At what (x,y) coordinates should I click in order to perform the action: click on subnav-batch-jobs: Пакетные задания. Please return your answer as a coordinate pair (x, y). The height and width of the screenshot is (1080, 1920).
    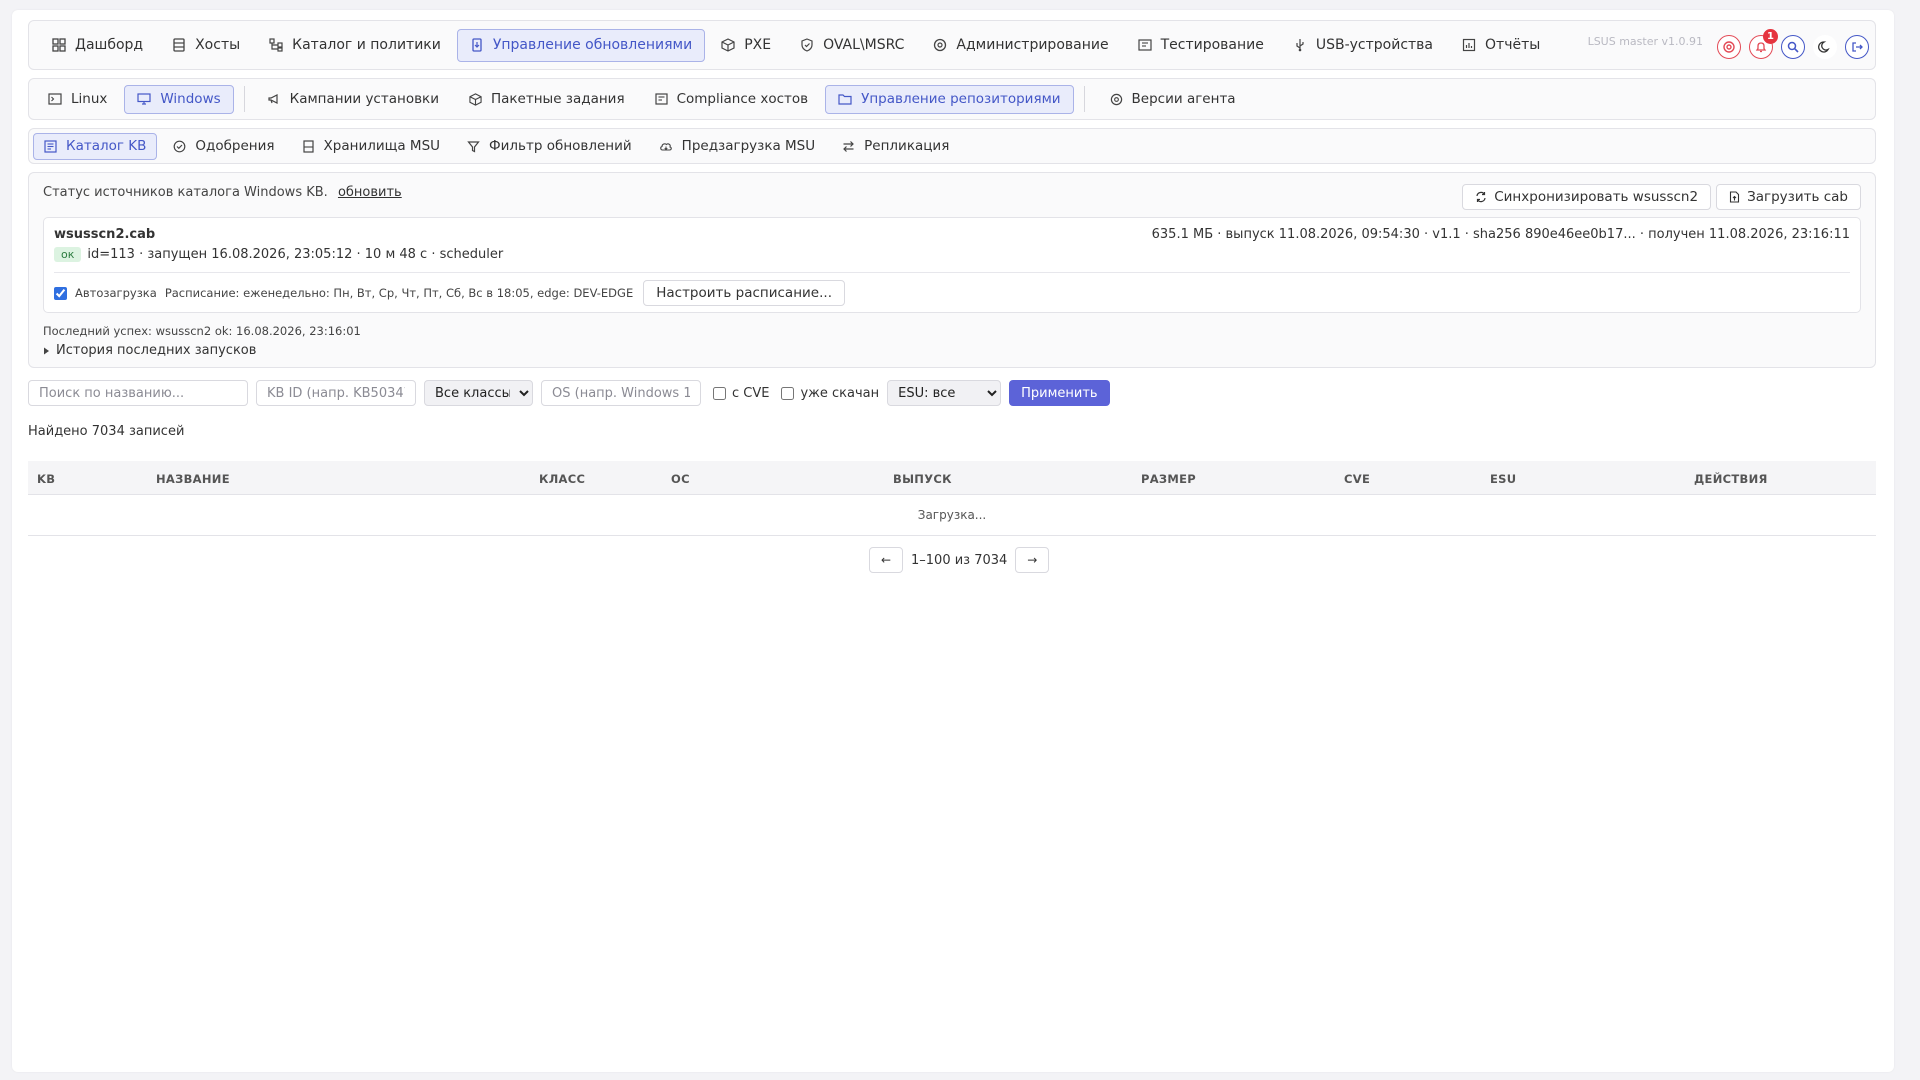
    Looking at the image, I should click on (547, 99).